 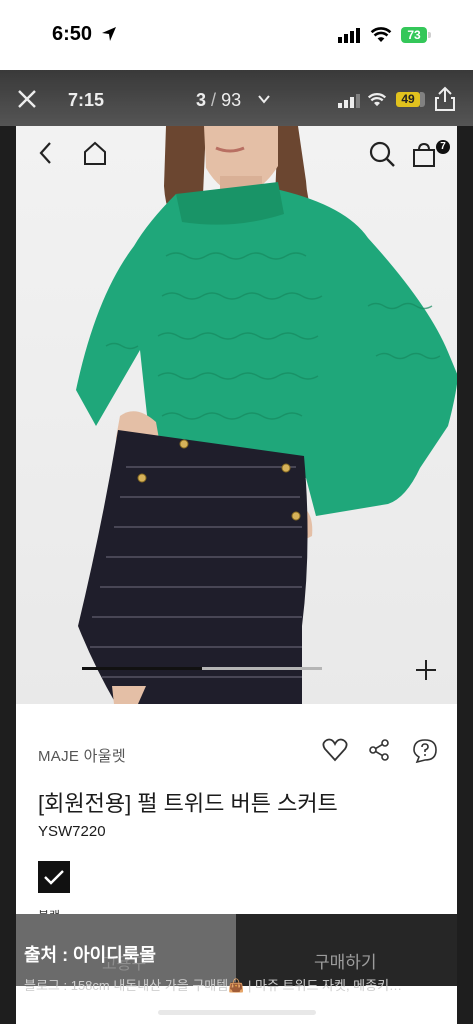 What do you see at coordinates (382, 154) in the screenshot?
I see `search-icon` at bounding box center [382, 154].